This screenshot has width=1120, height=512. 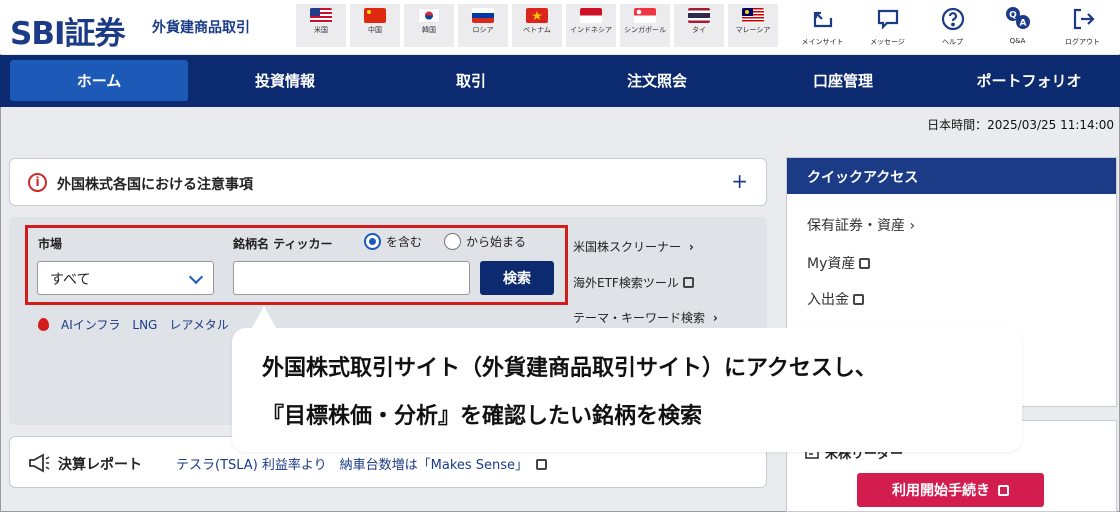 I want to click on deposit-withdraw-label: 入出金, so click(x=828, y=300).